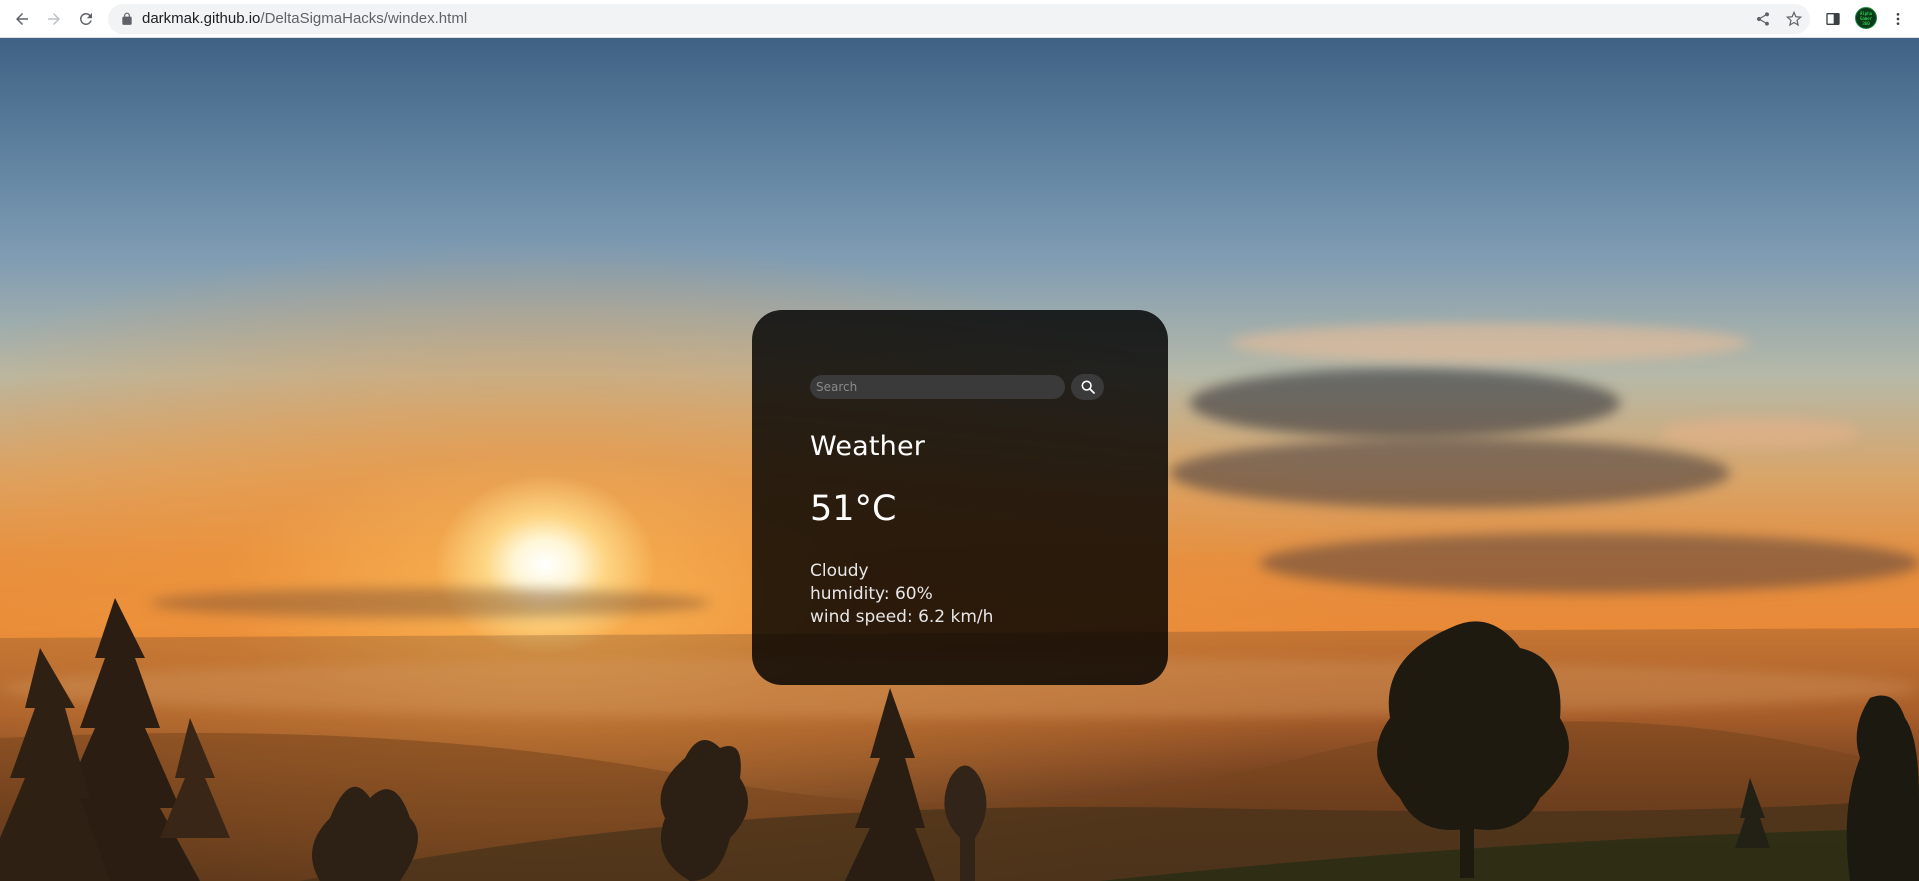  Describe the element at coordinates (201, 18) in the screenshot. I see `url-domain: darkmak.github.io` at that location.